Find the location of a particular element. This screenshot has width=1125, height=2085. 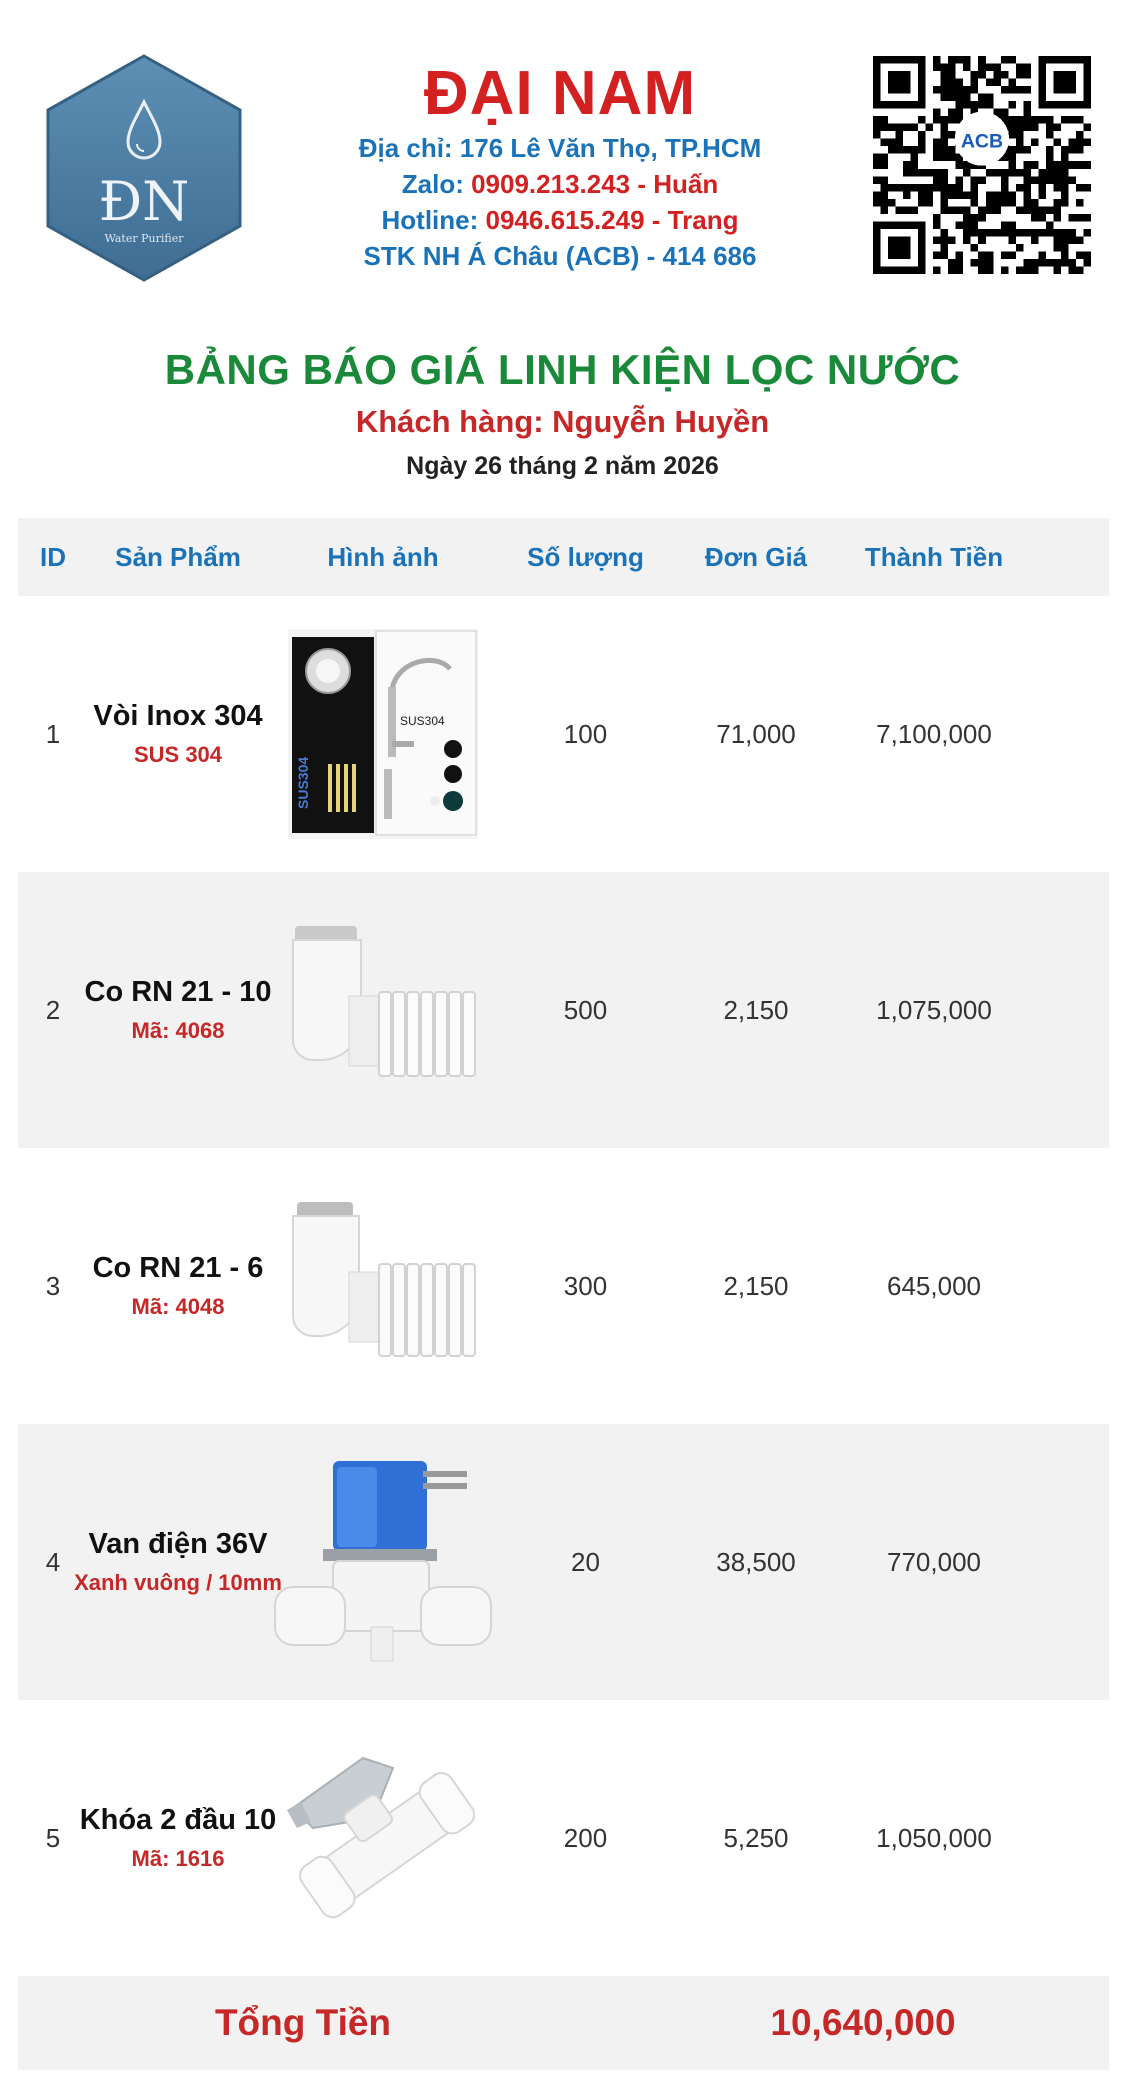

row-unit-price: 5,250 is located at coordinates (756, 1837).